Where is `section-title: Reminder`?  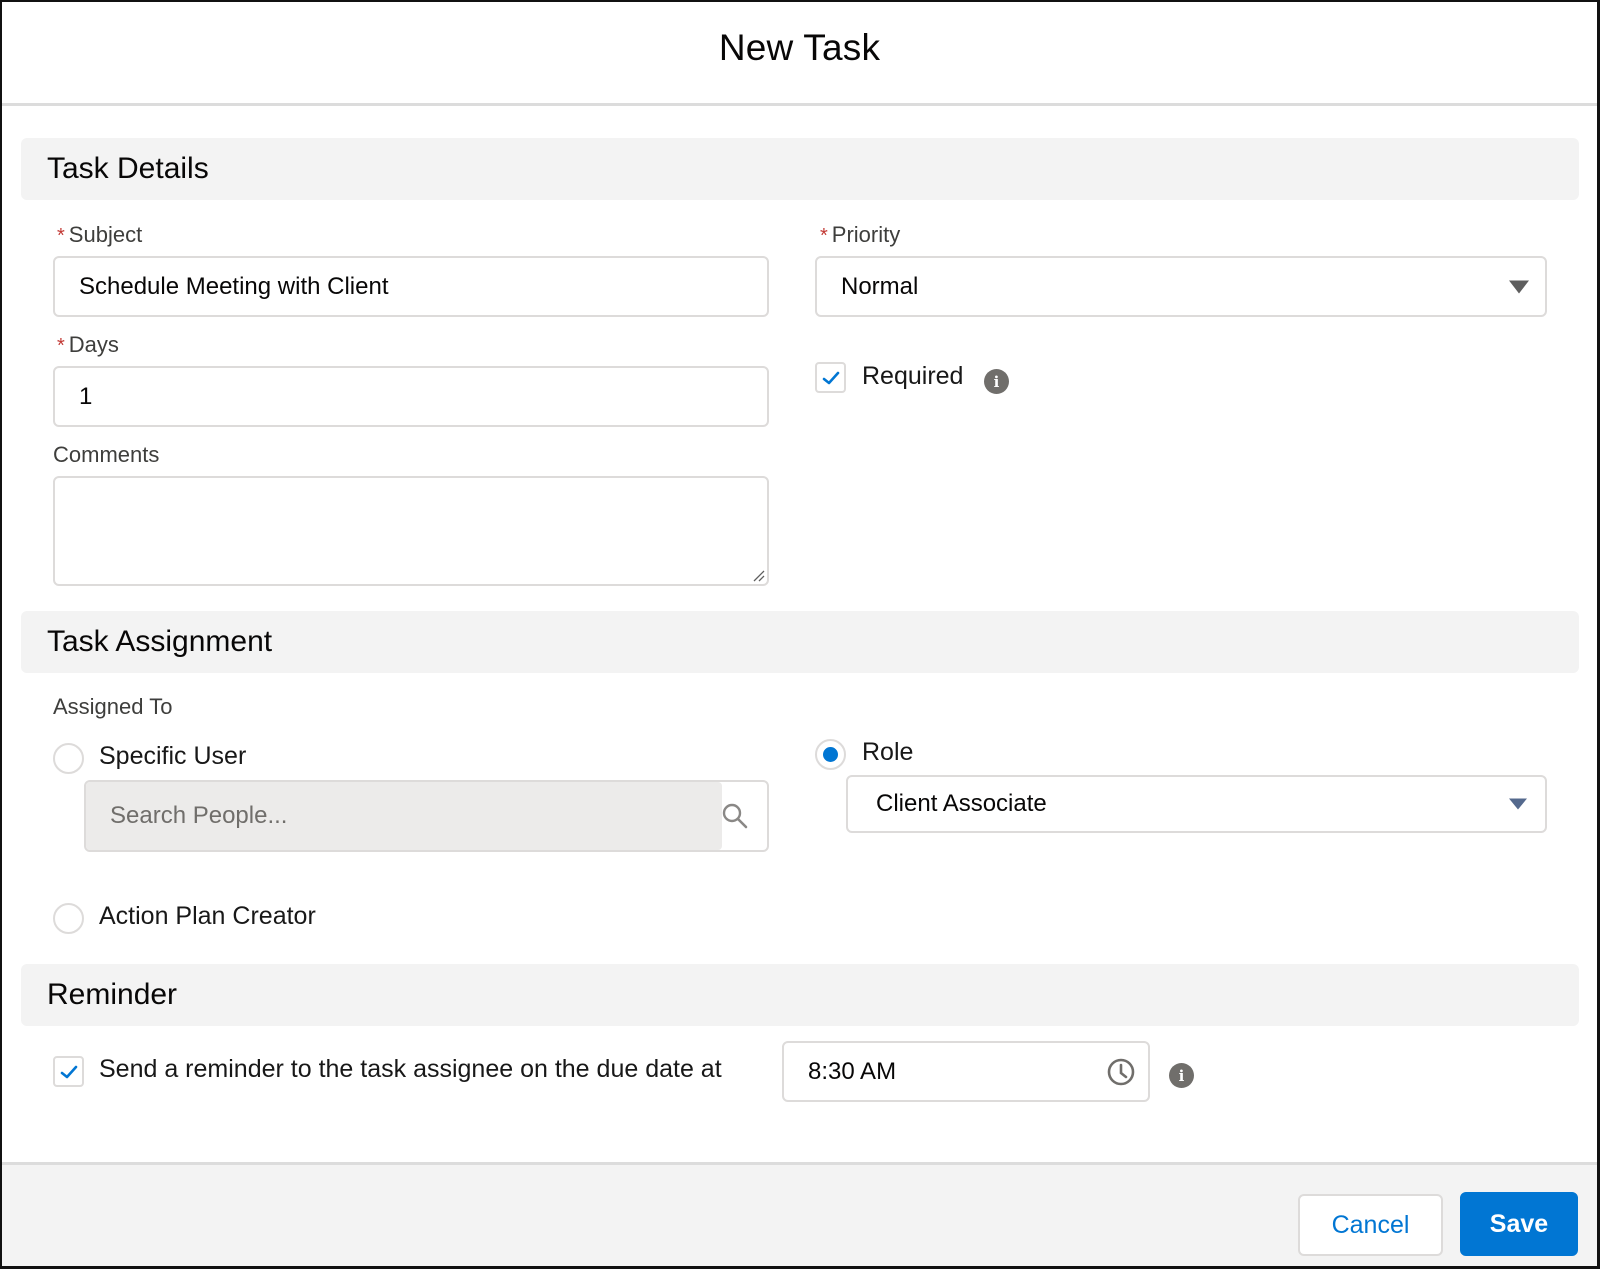 section-title: Reminder is located at coordinates (112, 994).